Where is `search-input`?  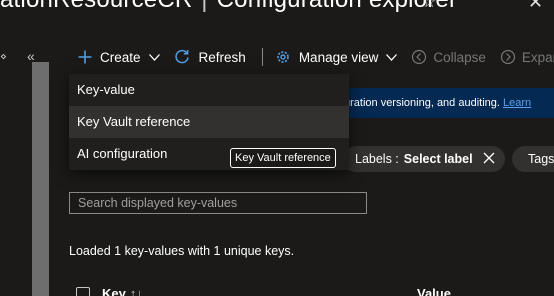 search-input is located at coordinates (218, 203).